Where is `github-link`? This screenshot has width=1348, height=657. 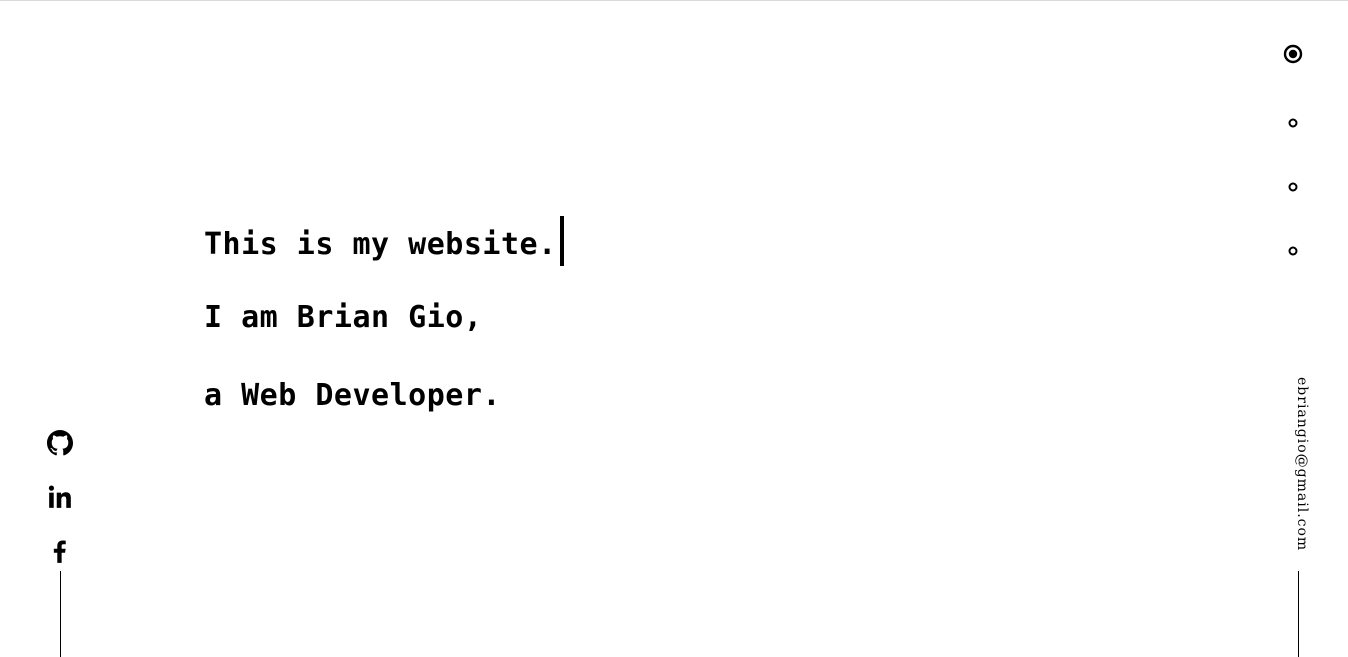
github-link is located at coordinates (60, 443).